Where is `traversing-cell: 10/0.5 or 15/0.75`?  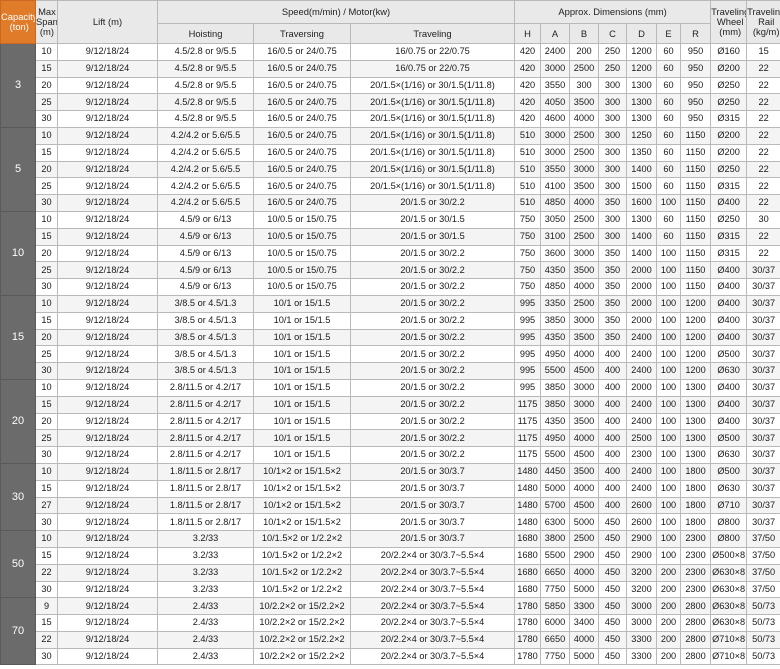
traversing-cell: 10/0.5 or 15/0.75 is located at coordinates (302, 270).